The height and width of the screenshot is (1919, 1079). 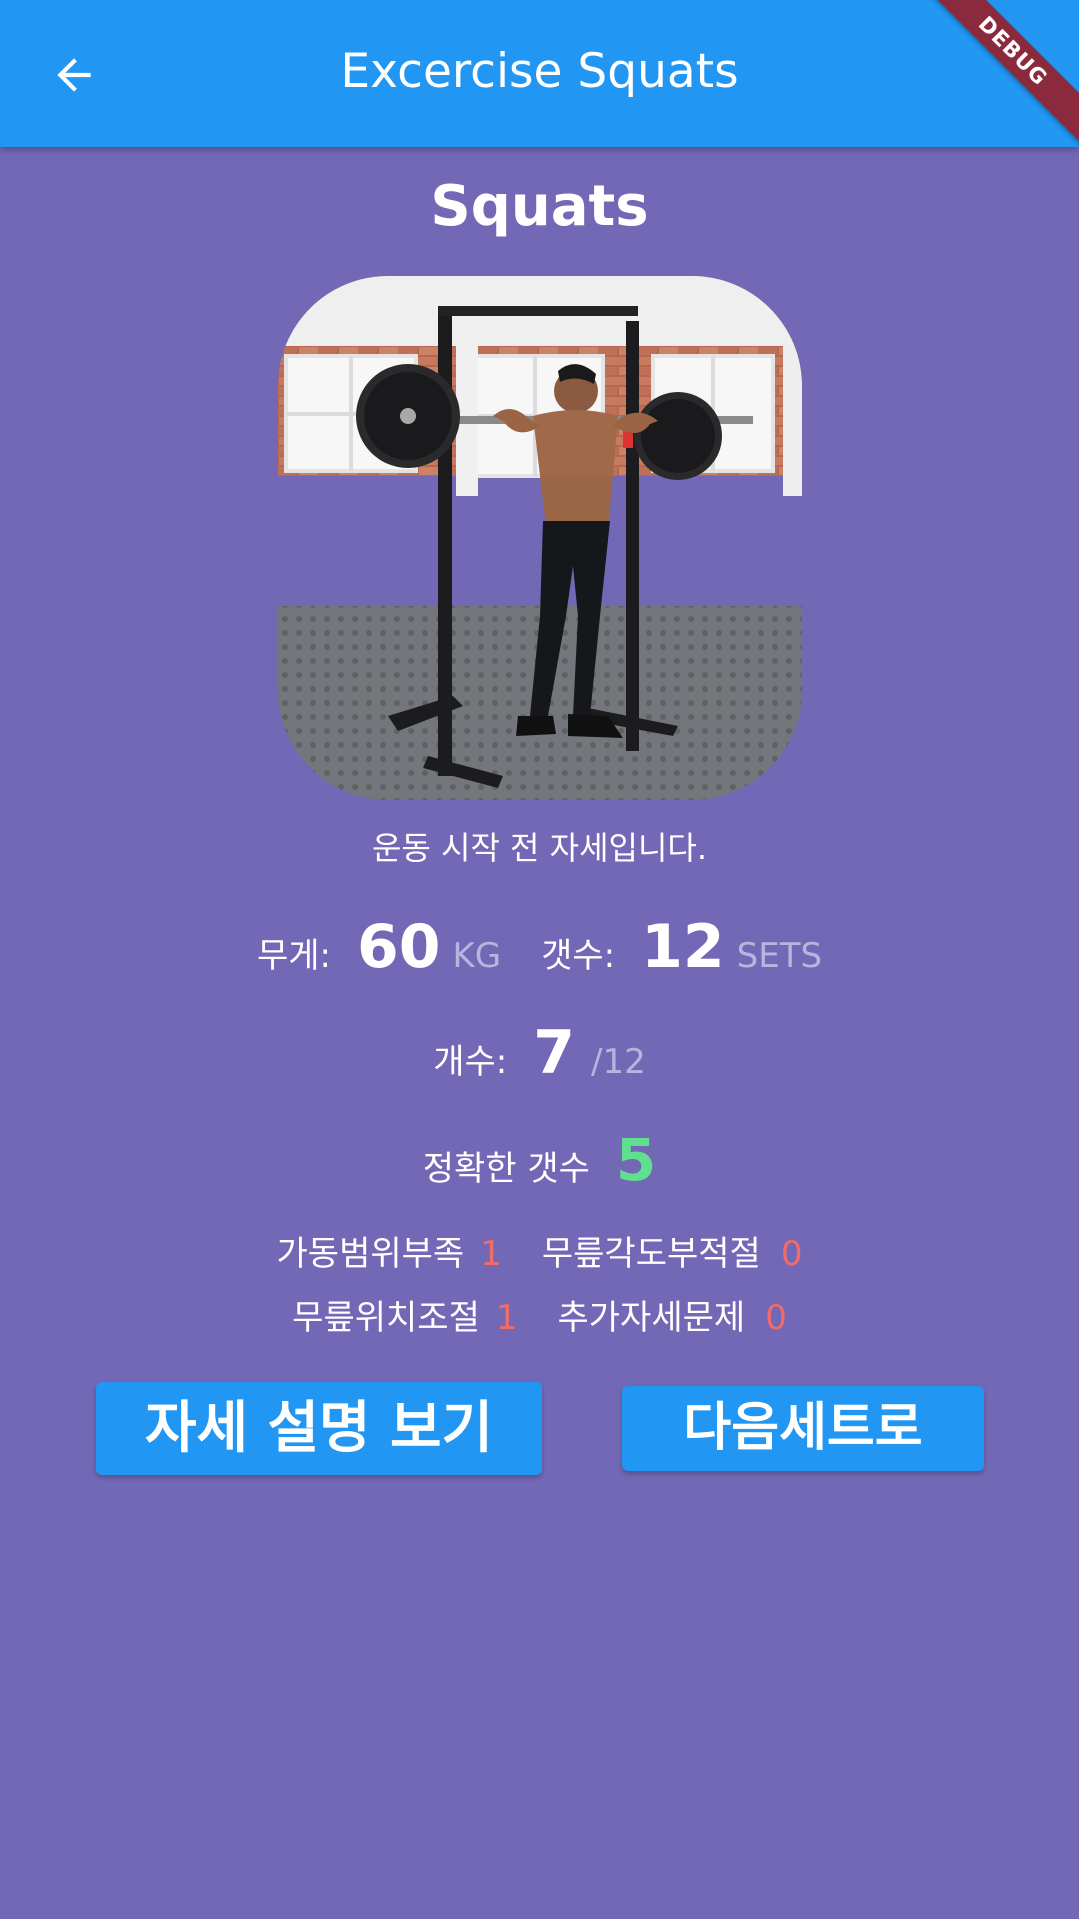 What do you see at coordinates (776, 1318) in the screenshot?
I see `extra-error-value: 0` at bounding box center [776, 1318].